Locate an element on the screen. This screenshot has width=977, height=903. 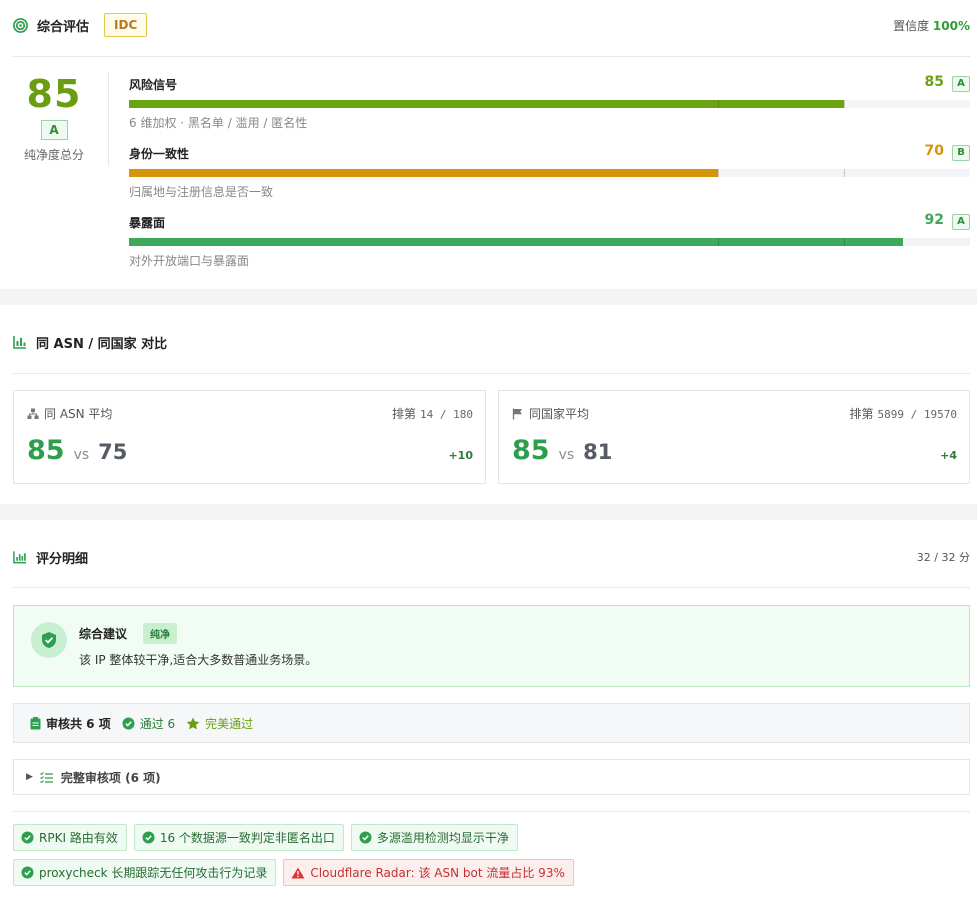
overview-title: 综合评估 is located at coordinates (63, 27).